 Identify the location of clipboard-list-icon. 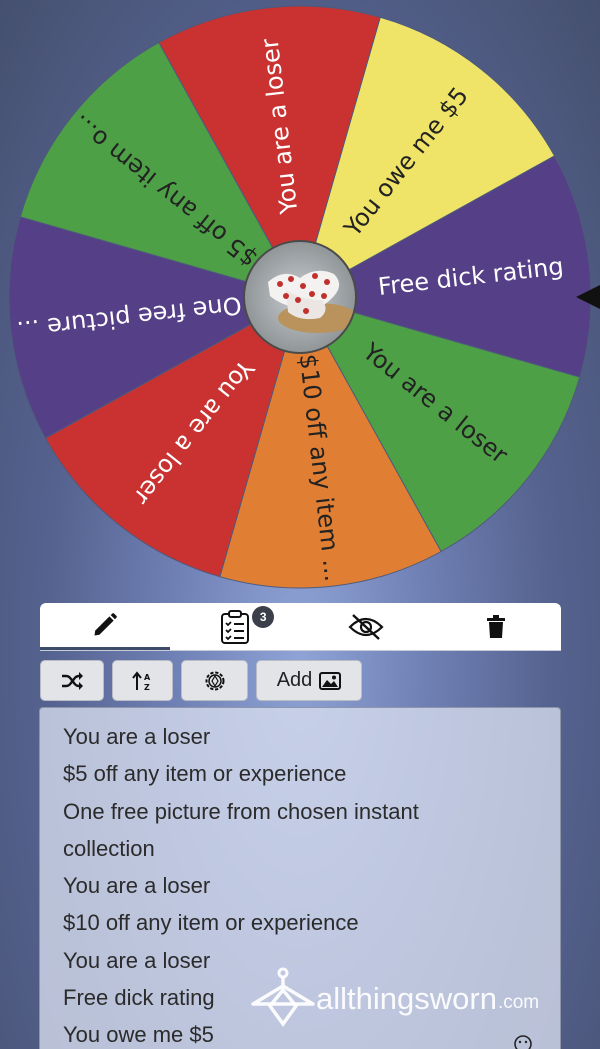
(235, 626).